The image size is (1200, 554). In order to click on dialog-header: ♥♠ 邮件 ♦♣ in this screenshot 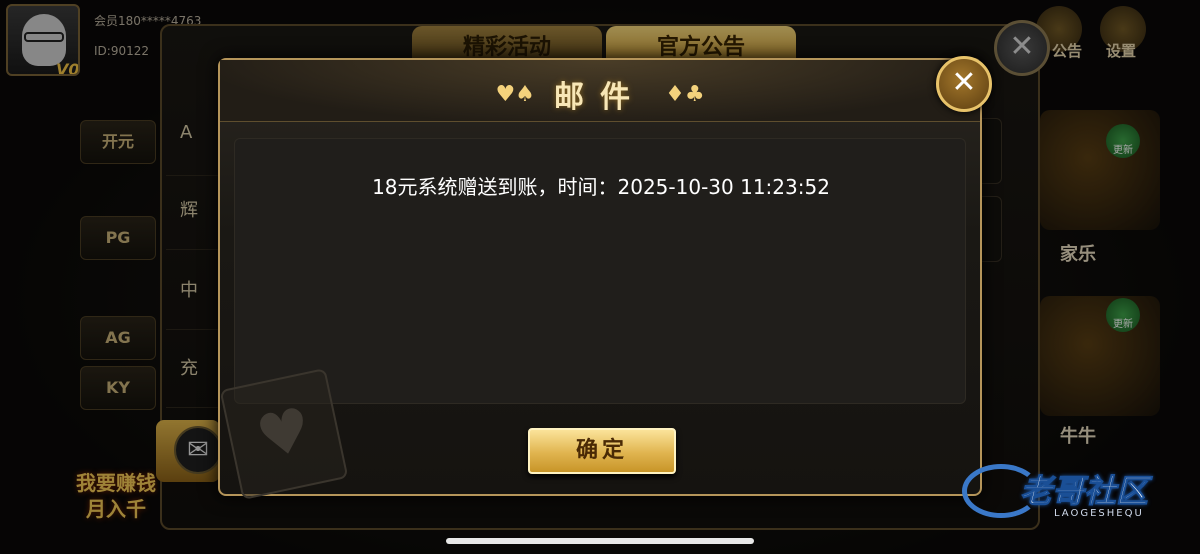, I will do `click(600, 91)`.